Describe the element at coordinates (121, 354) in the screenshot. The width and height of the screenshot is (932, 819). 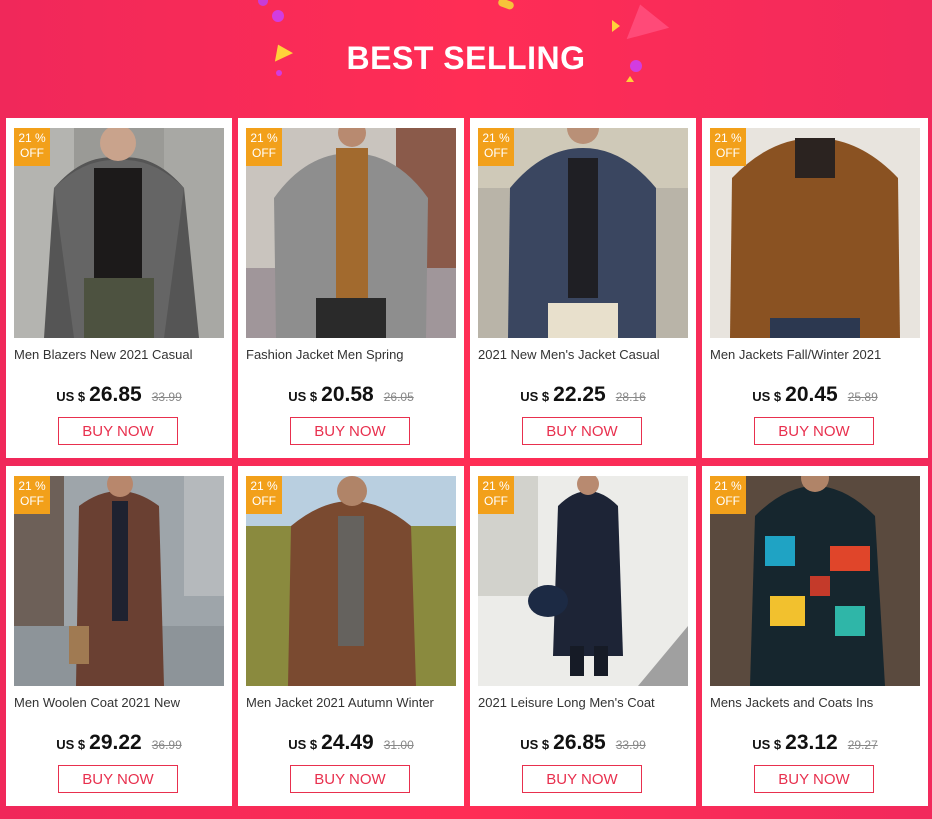
I see `product-title: Men Blazers New 2021 Casual` at that location.